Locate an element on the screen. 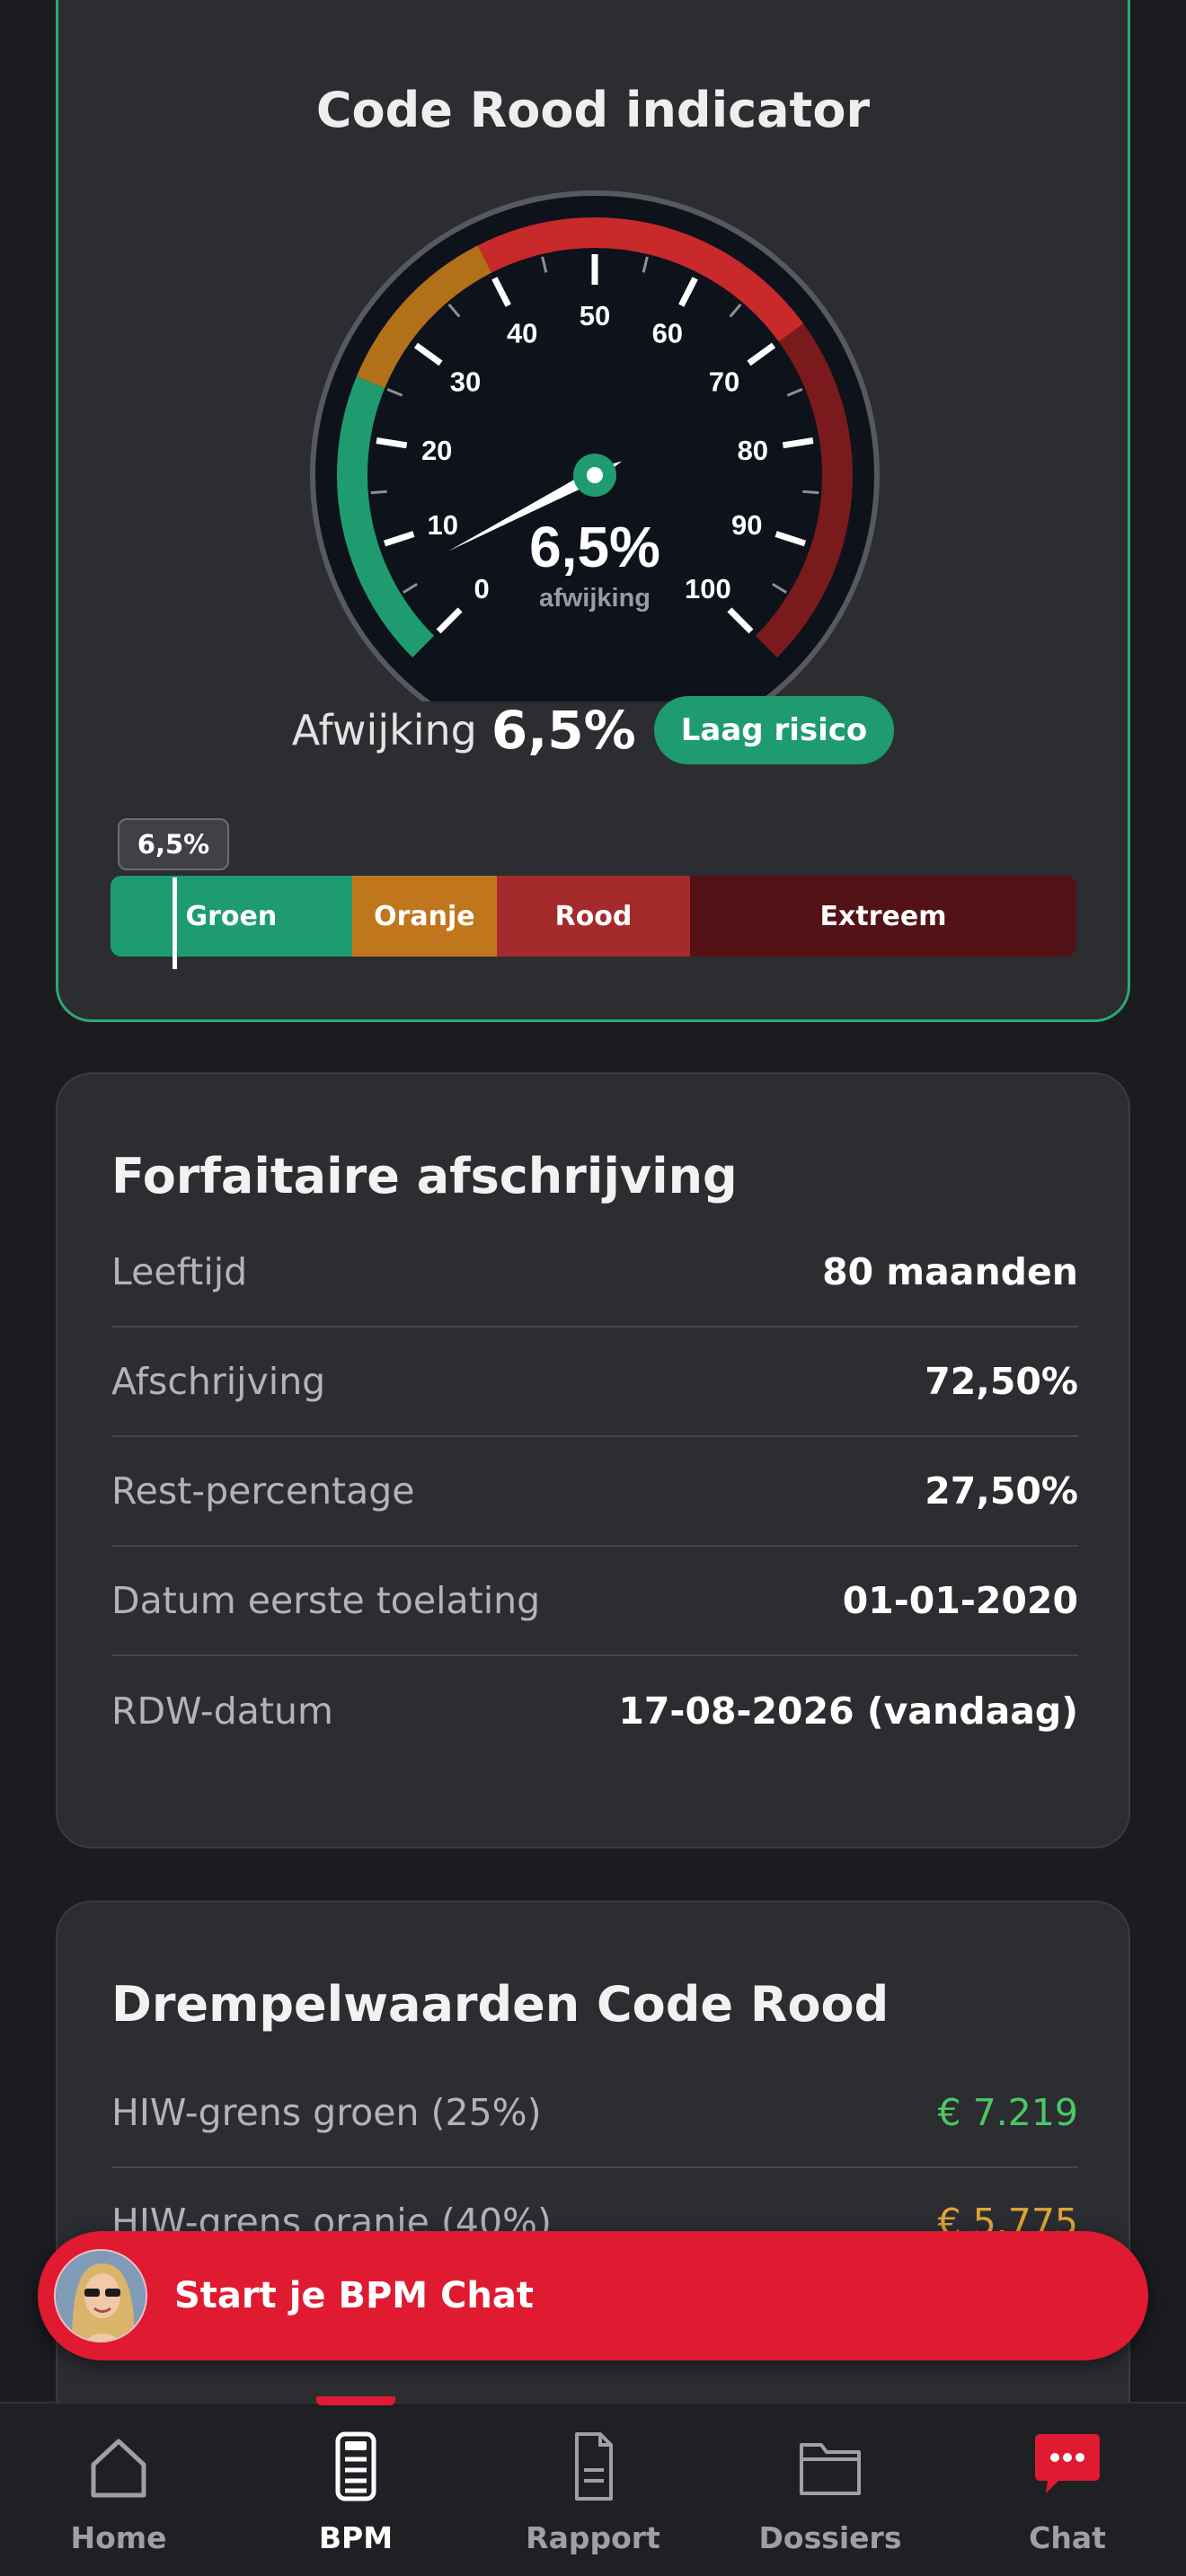 The width and height of the screenshot is (1186, 2576). gauge-tick-label: 40 is located at coordinates (522, 332).